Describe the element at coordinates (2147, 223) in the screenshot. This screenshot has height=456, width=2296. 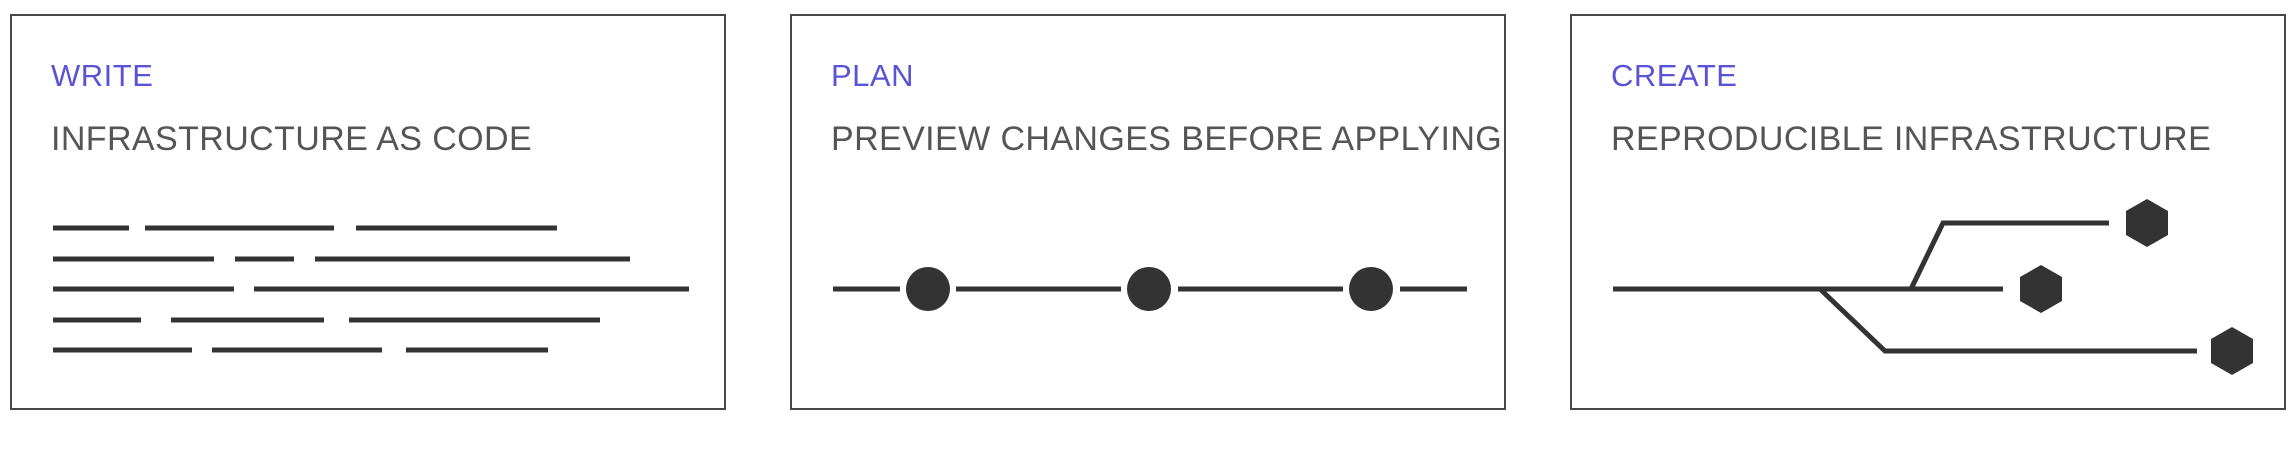
I see `hexagon-node-top` at that location.